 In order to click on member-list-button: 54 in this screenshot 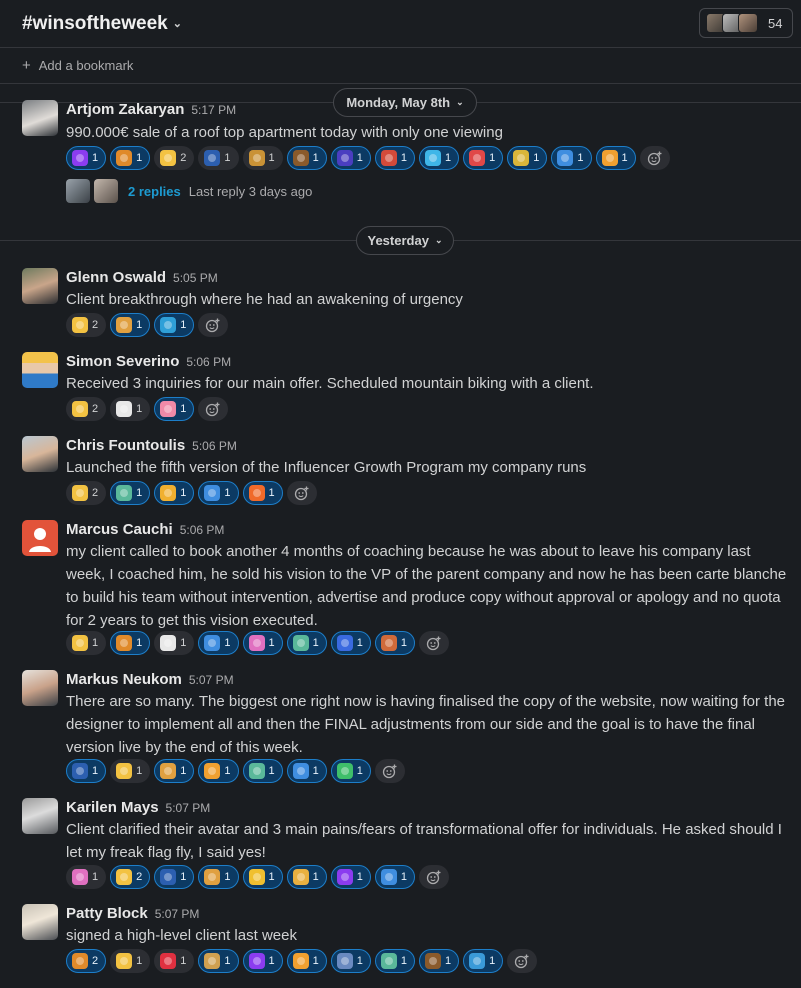, I will do `click(746, 23)`.